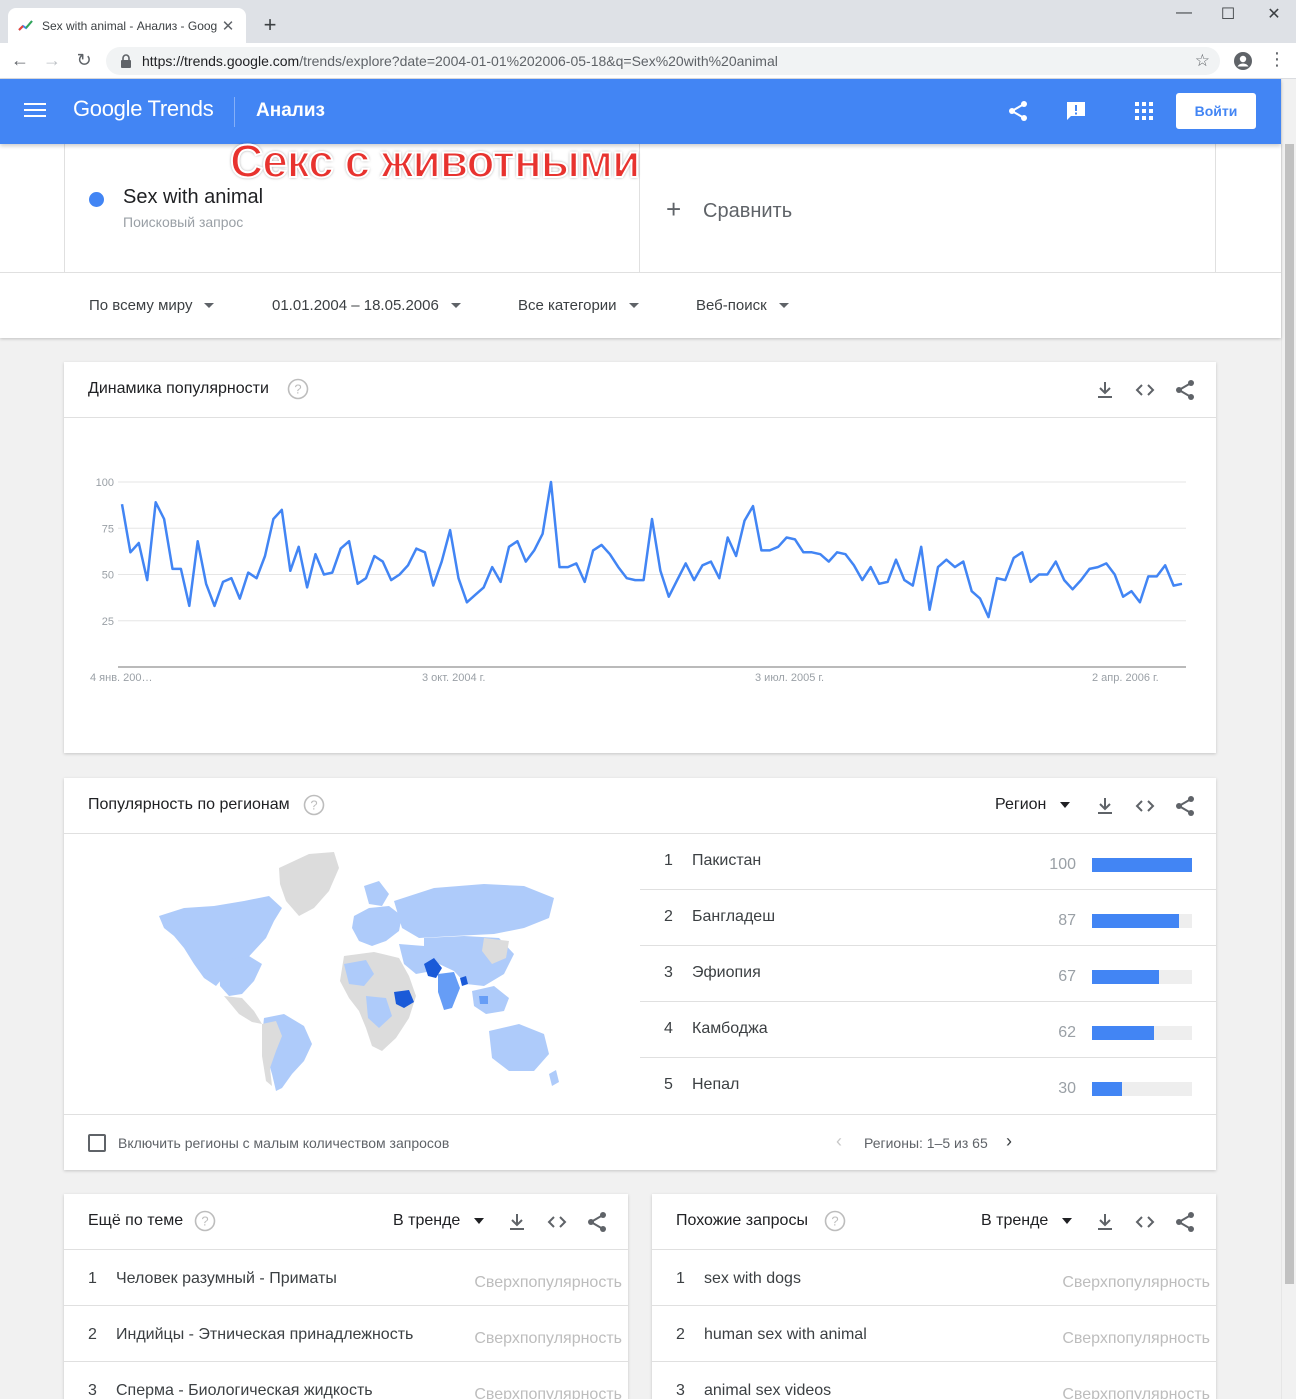 This screenshot has height=1399, width=1296. Describe the element at coordinates (578, 305) in the screenshot. I see `category-filter: Все категории` at that location.